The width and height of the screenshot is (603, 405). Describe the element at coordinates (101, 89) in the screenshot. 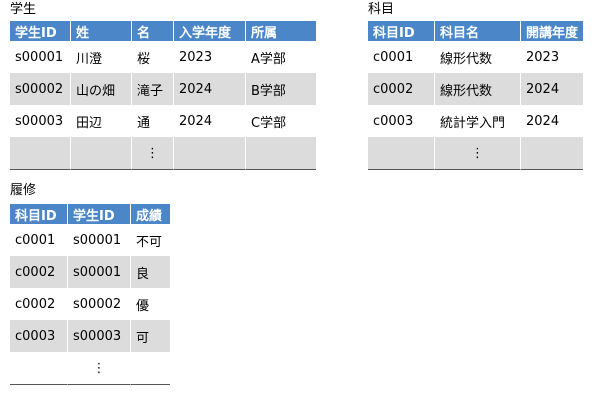

I see `table-cell: 山の畑` at that location.